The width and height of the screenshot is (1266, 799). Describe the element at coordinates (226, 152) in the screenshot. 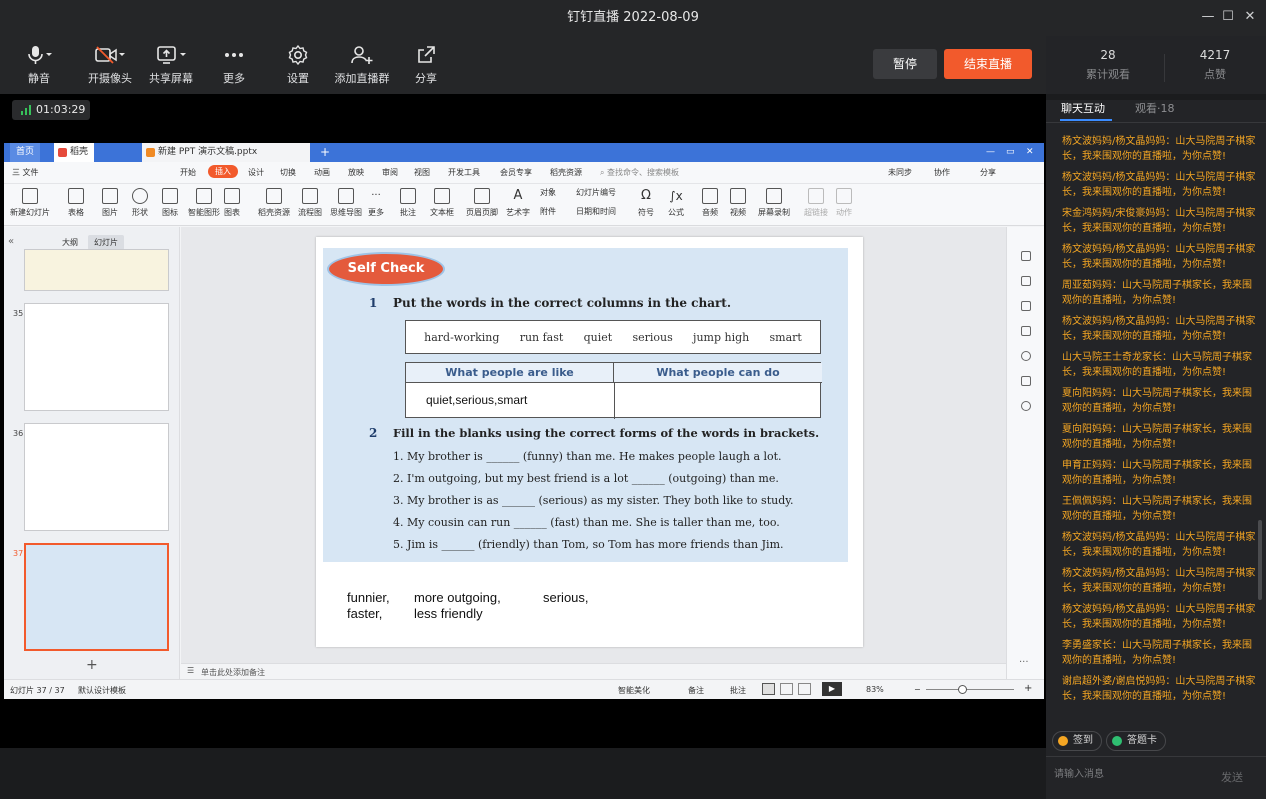

I see `tab-document: 新建 PPT 演示文稿.pptx` at that location.